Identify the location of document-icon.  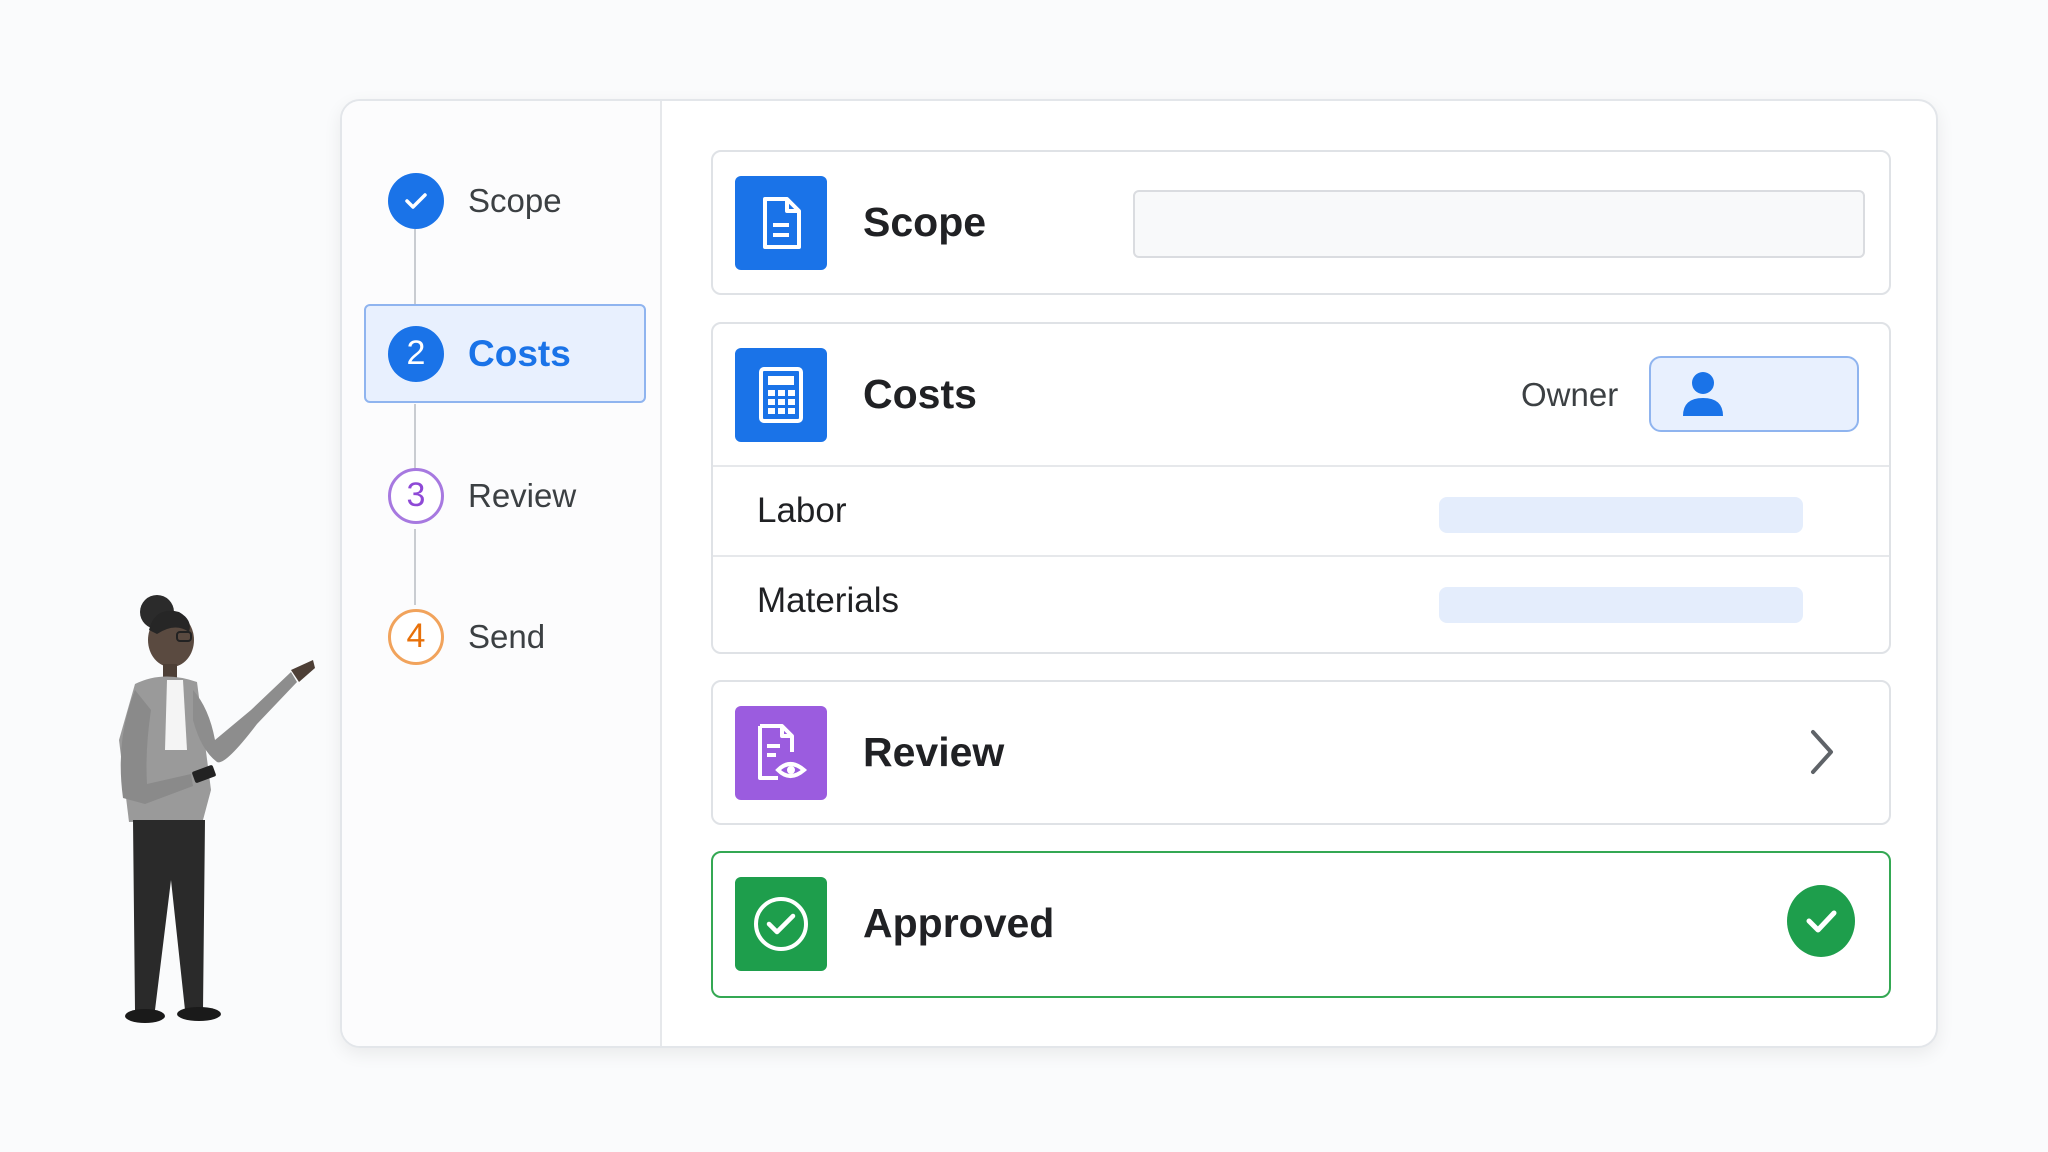
(781, 222).